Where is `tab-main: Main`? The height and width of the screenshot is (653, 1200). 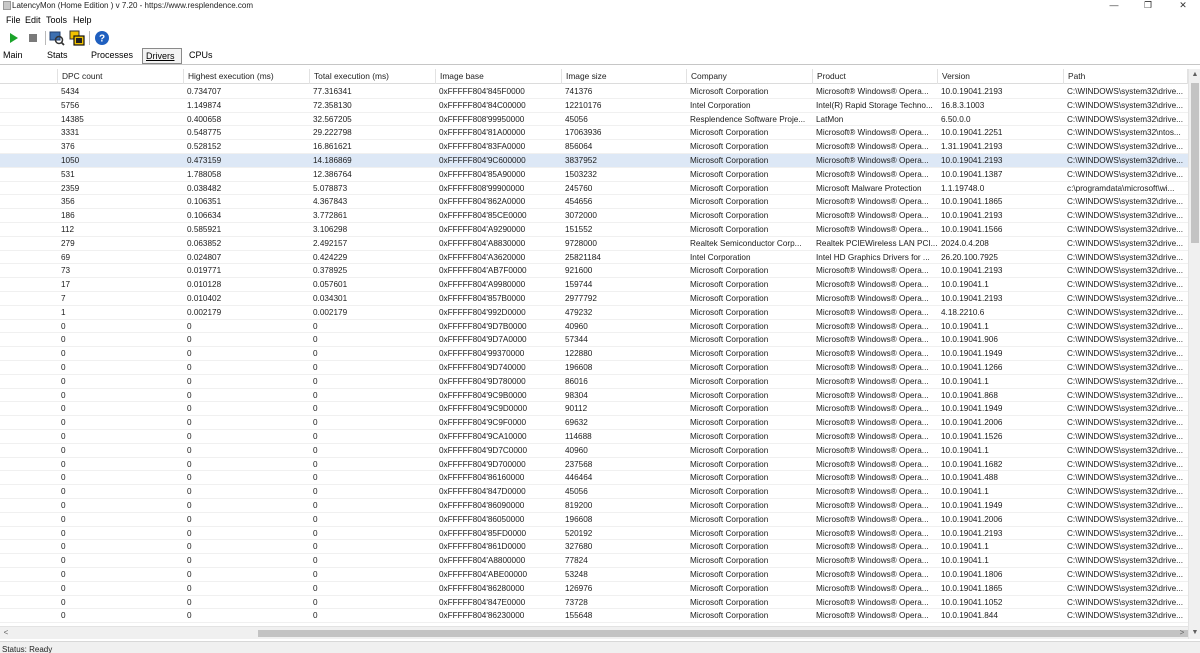 tab-main: Main is located at coordinates (20, 56).